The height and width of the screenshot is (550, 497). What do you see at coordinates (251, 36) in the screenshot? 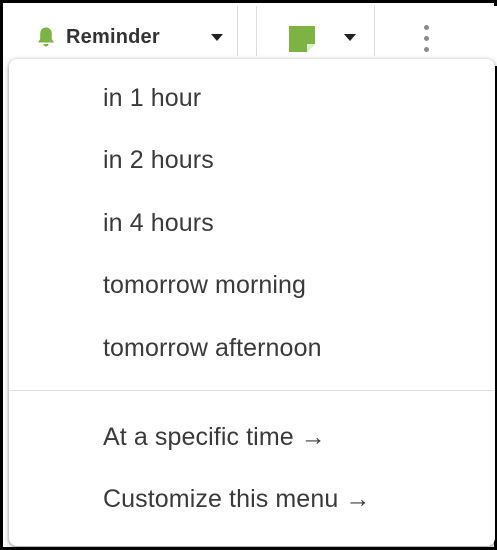
I see `toolbar: Reminder` at bounding box center [251, 36].